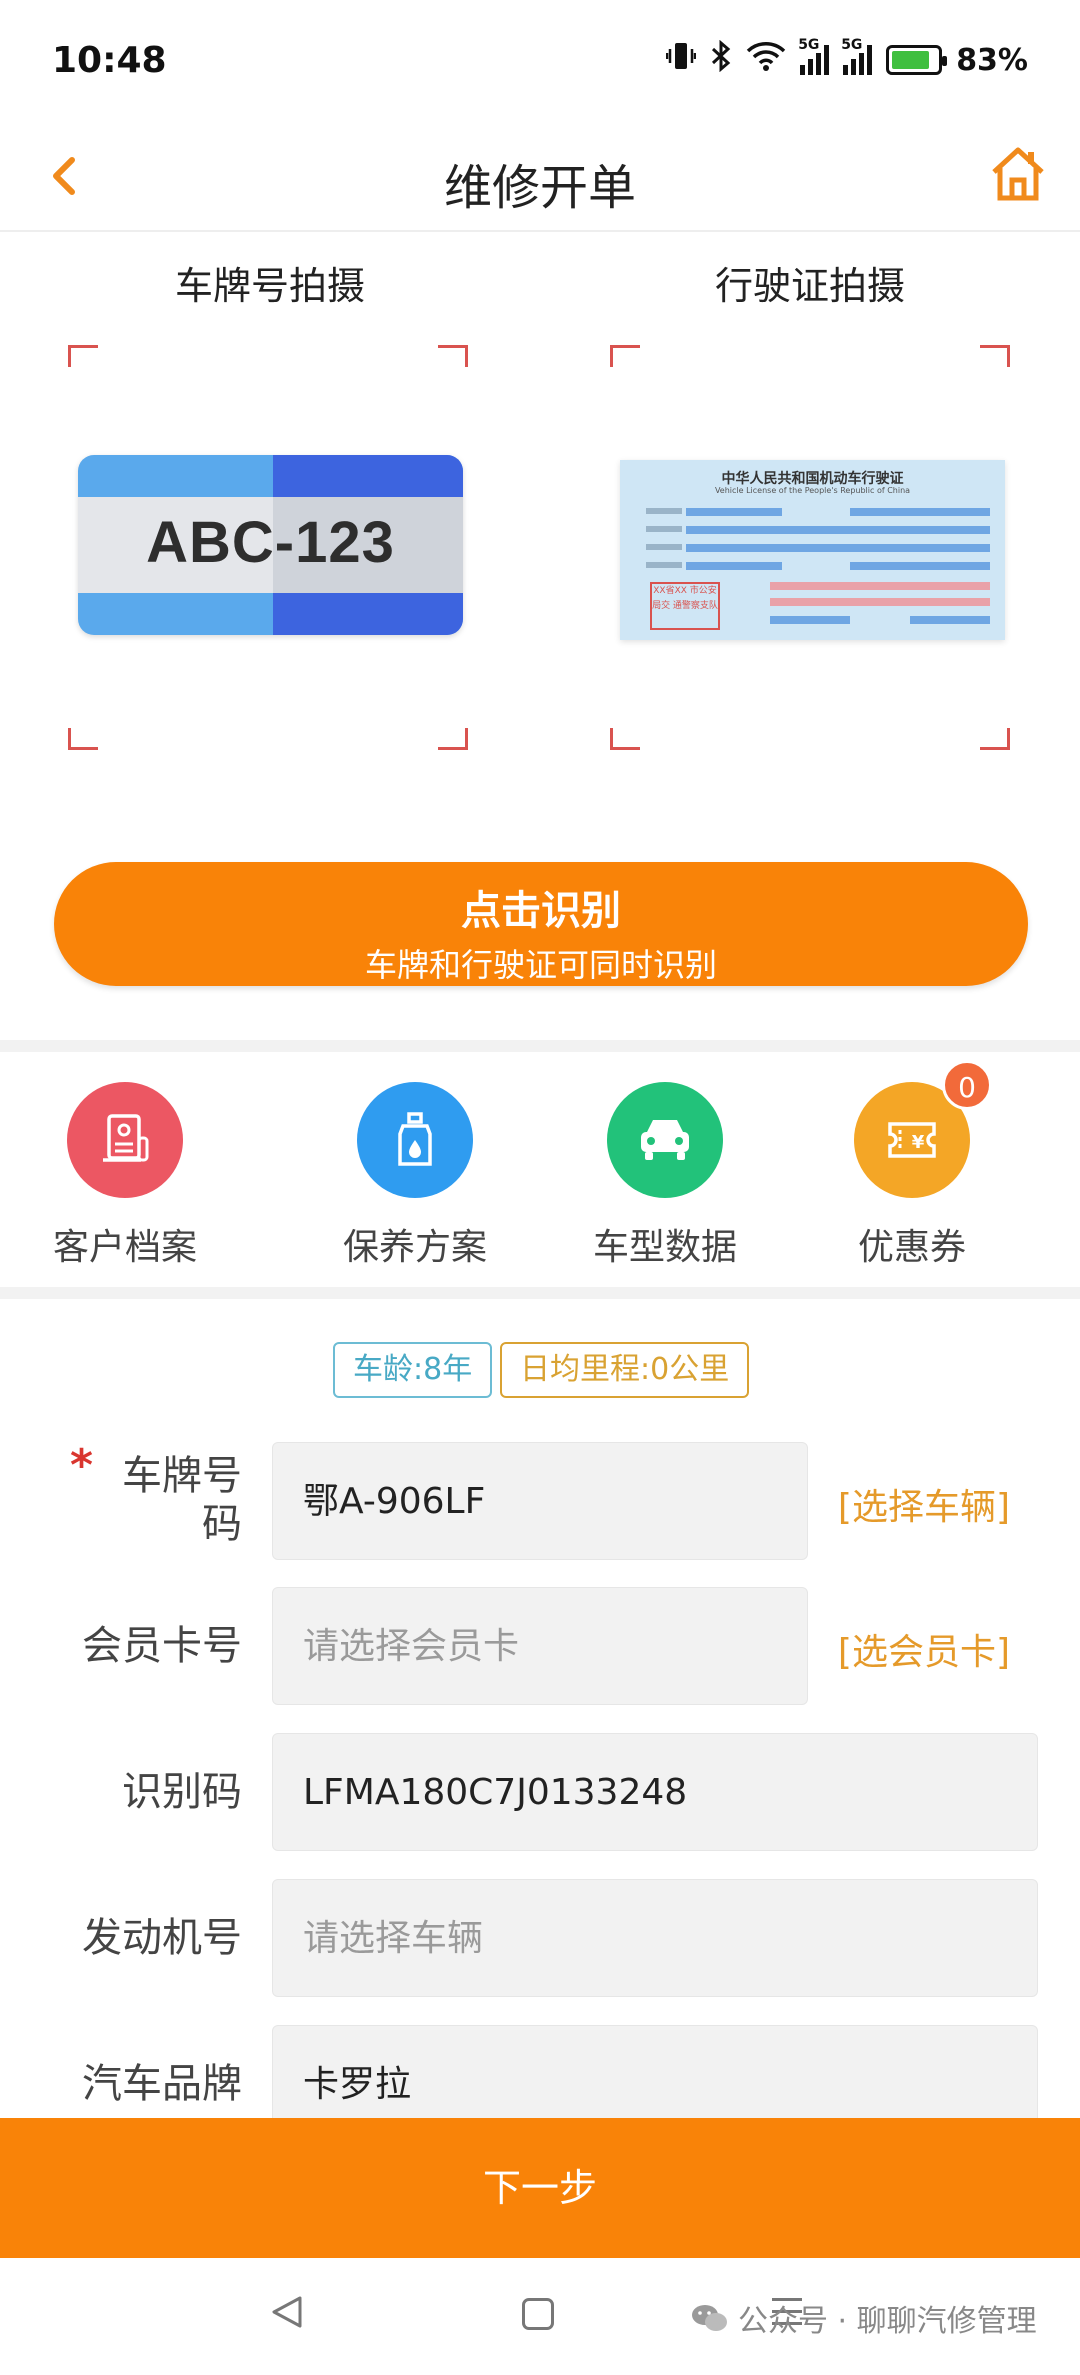  I want to click on customer-file-icon, so click(126, 1138).